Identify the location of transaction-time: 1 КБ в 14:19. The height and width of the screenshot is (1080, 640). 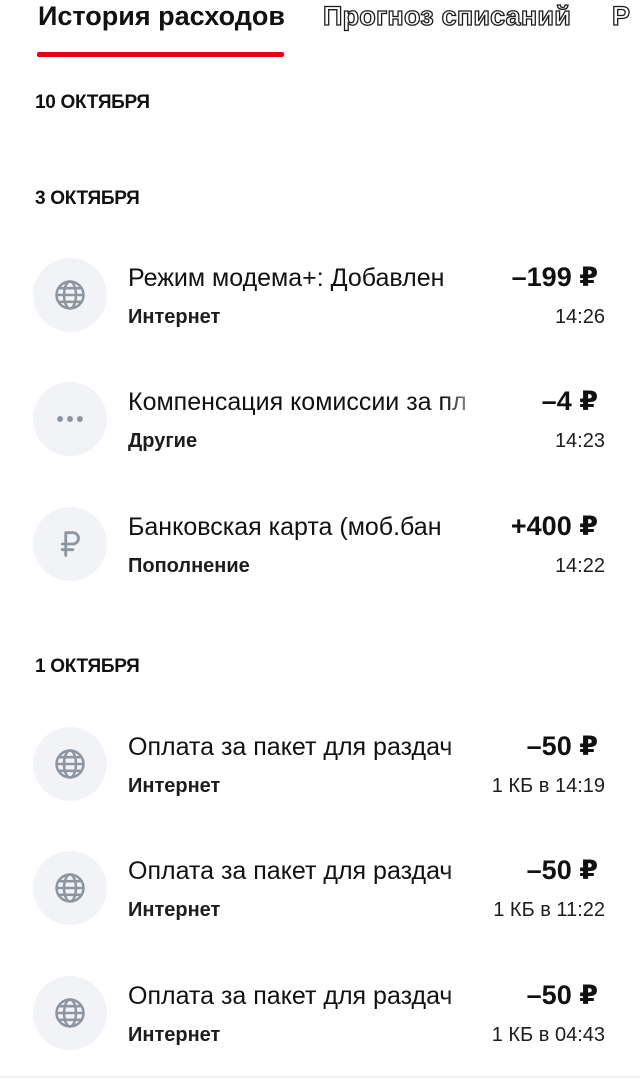
(548, 786).